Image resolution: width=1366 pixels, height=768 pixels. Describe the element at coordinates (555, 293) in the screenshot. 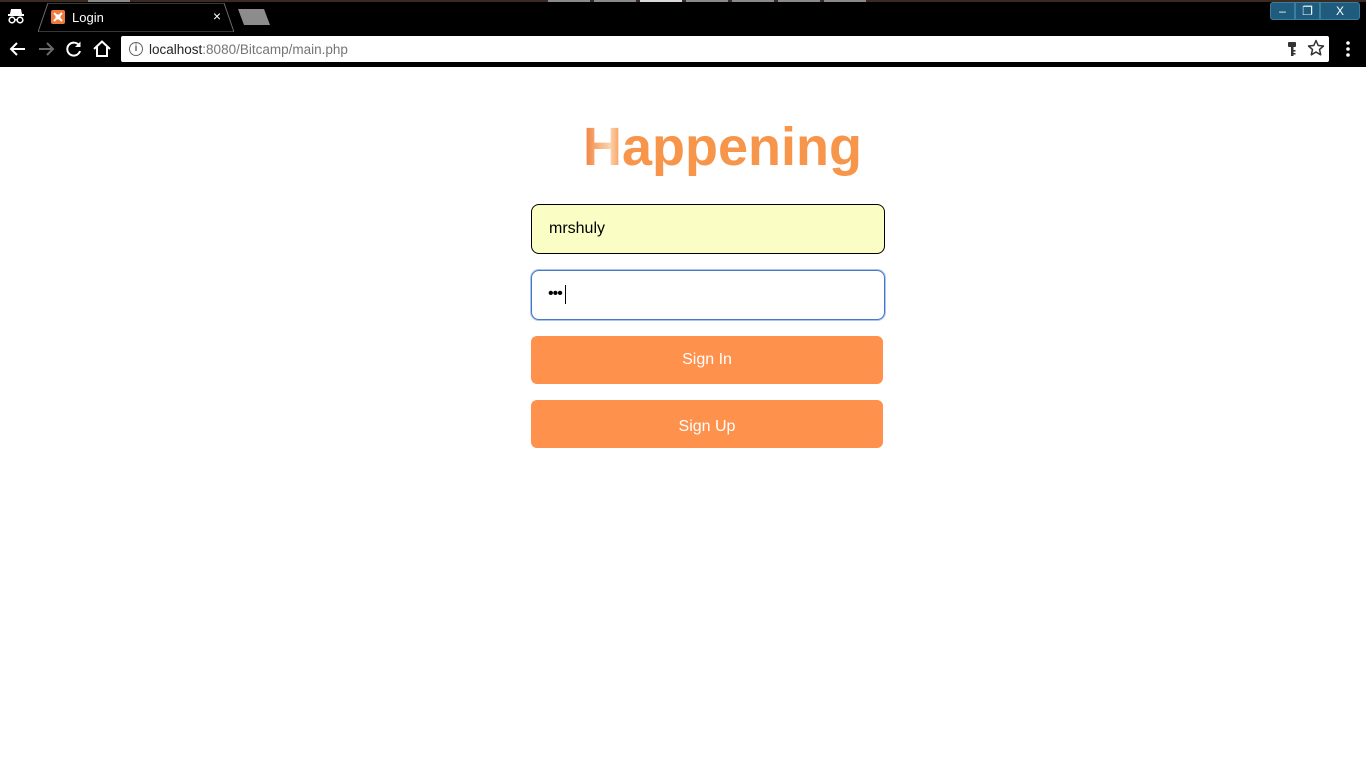

I see `password-mask: •••` at that location.